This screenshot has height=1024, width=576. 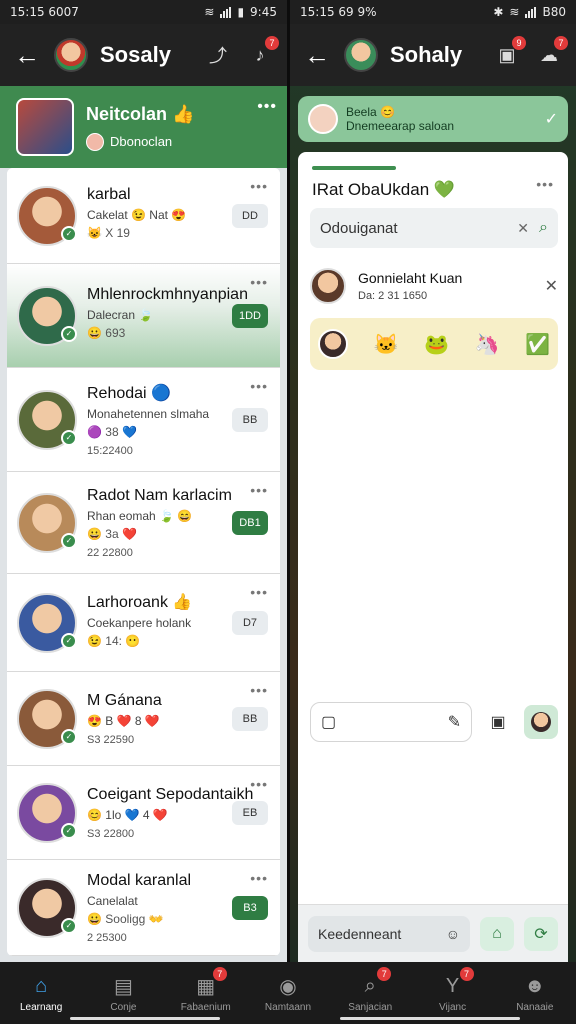 I want to click on nav-label: Sanjacian, so click(x=370, y=1007).